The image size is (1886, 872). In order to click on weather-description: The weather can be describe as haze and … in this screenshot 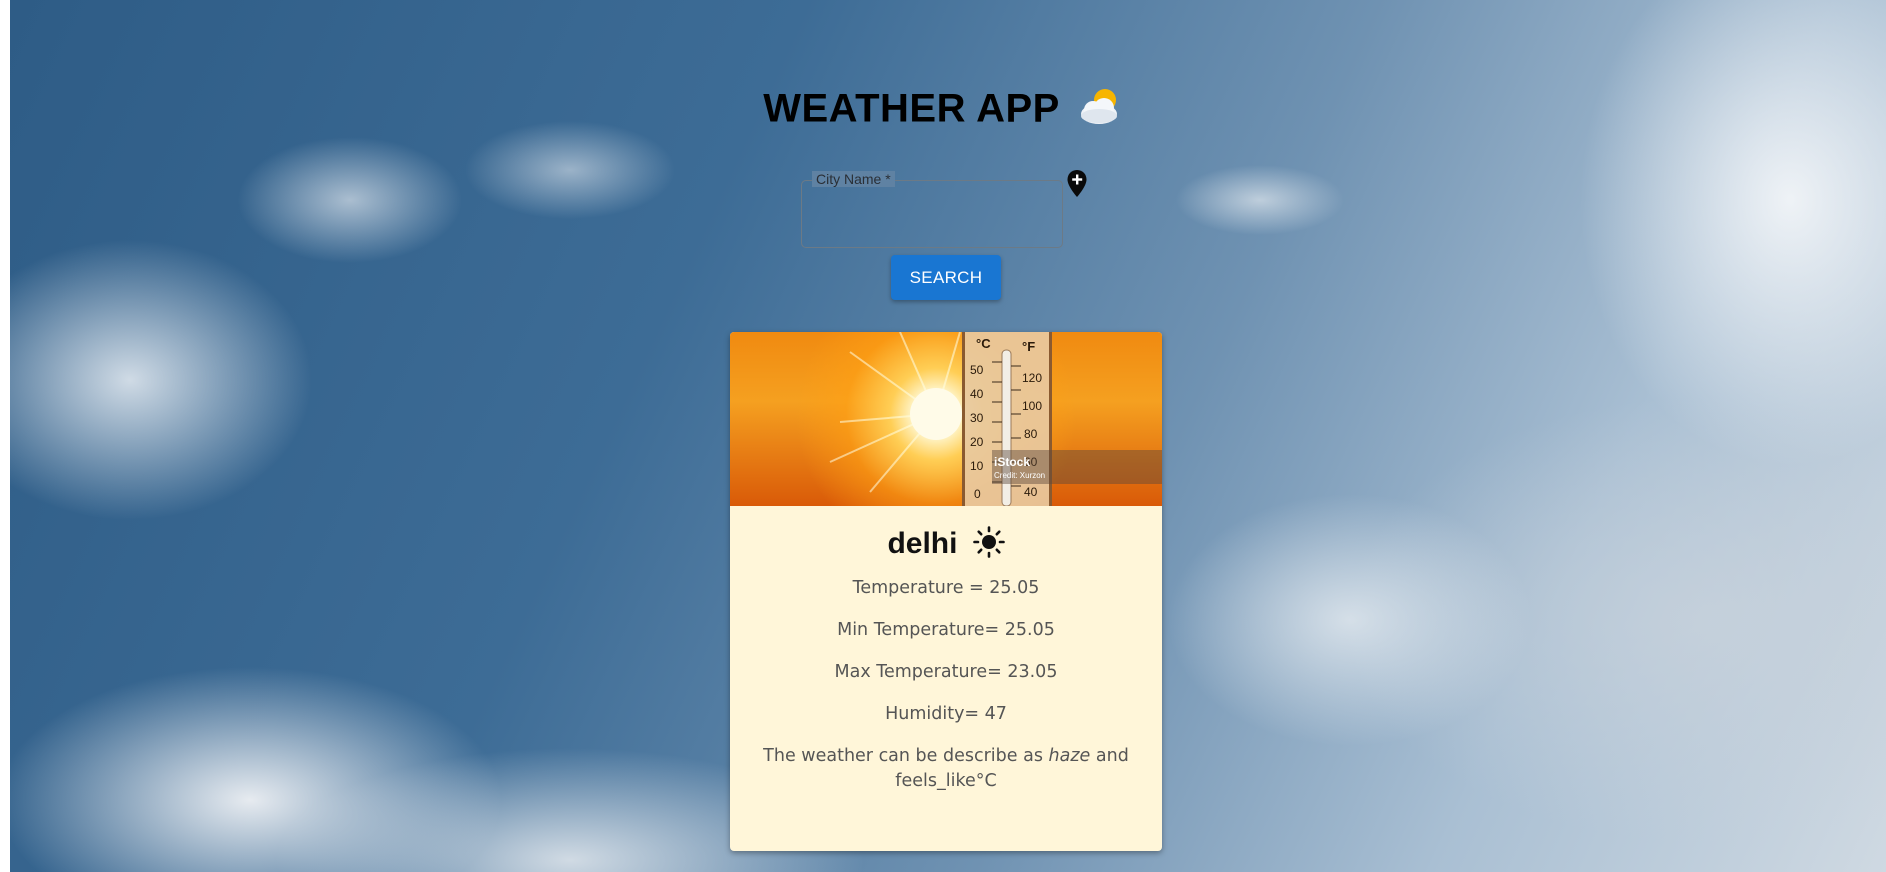, I will do `click(946, 769)`.